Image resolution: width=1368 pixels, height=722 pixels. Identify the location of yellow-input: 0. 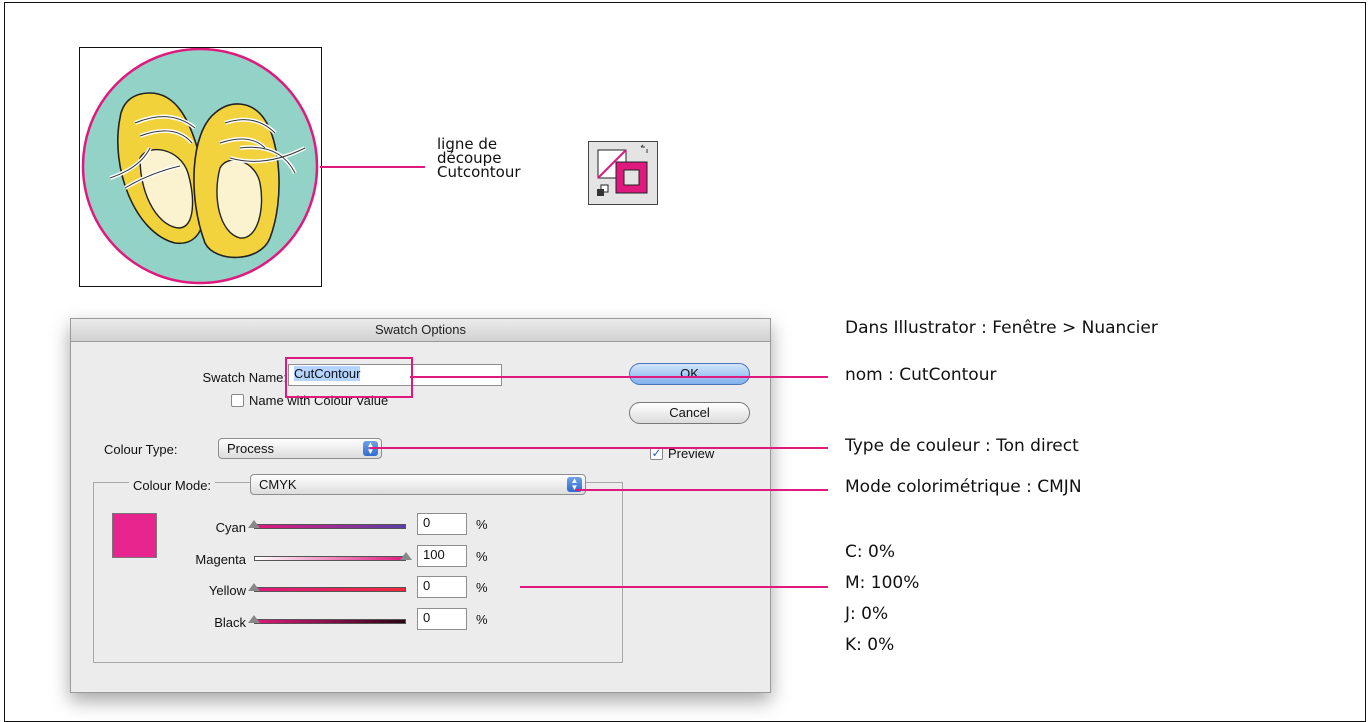
(442, 587).